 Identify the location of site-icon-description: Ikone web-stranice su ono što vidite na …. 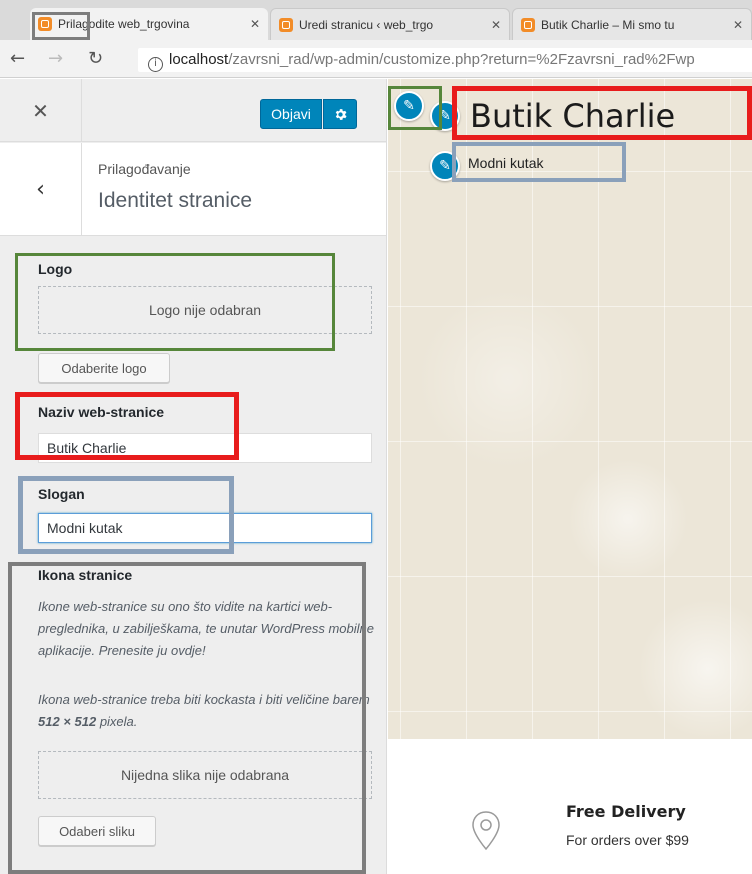
(206, 628).